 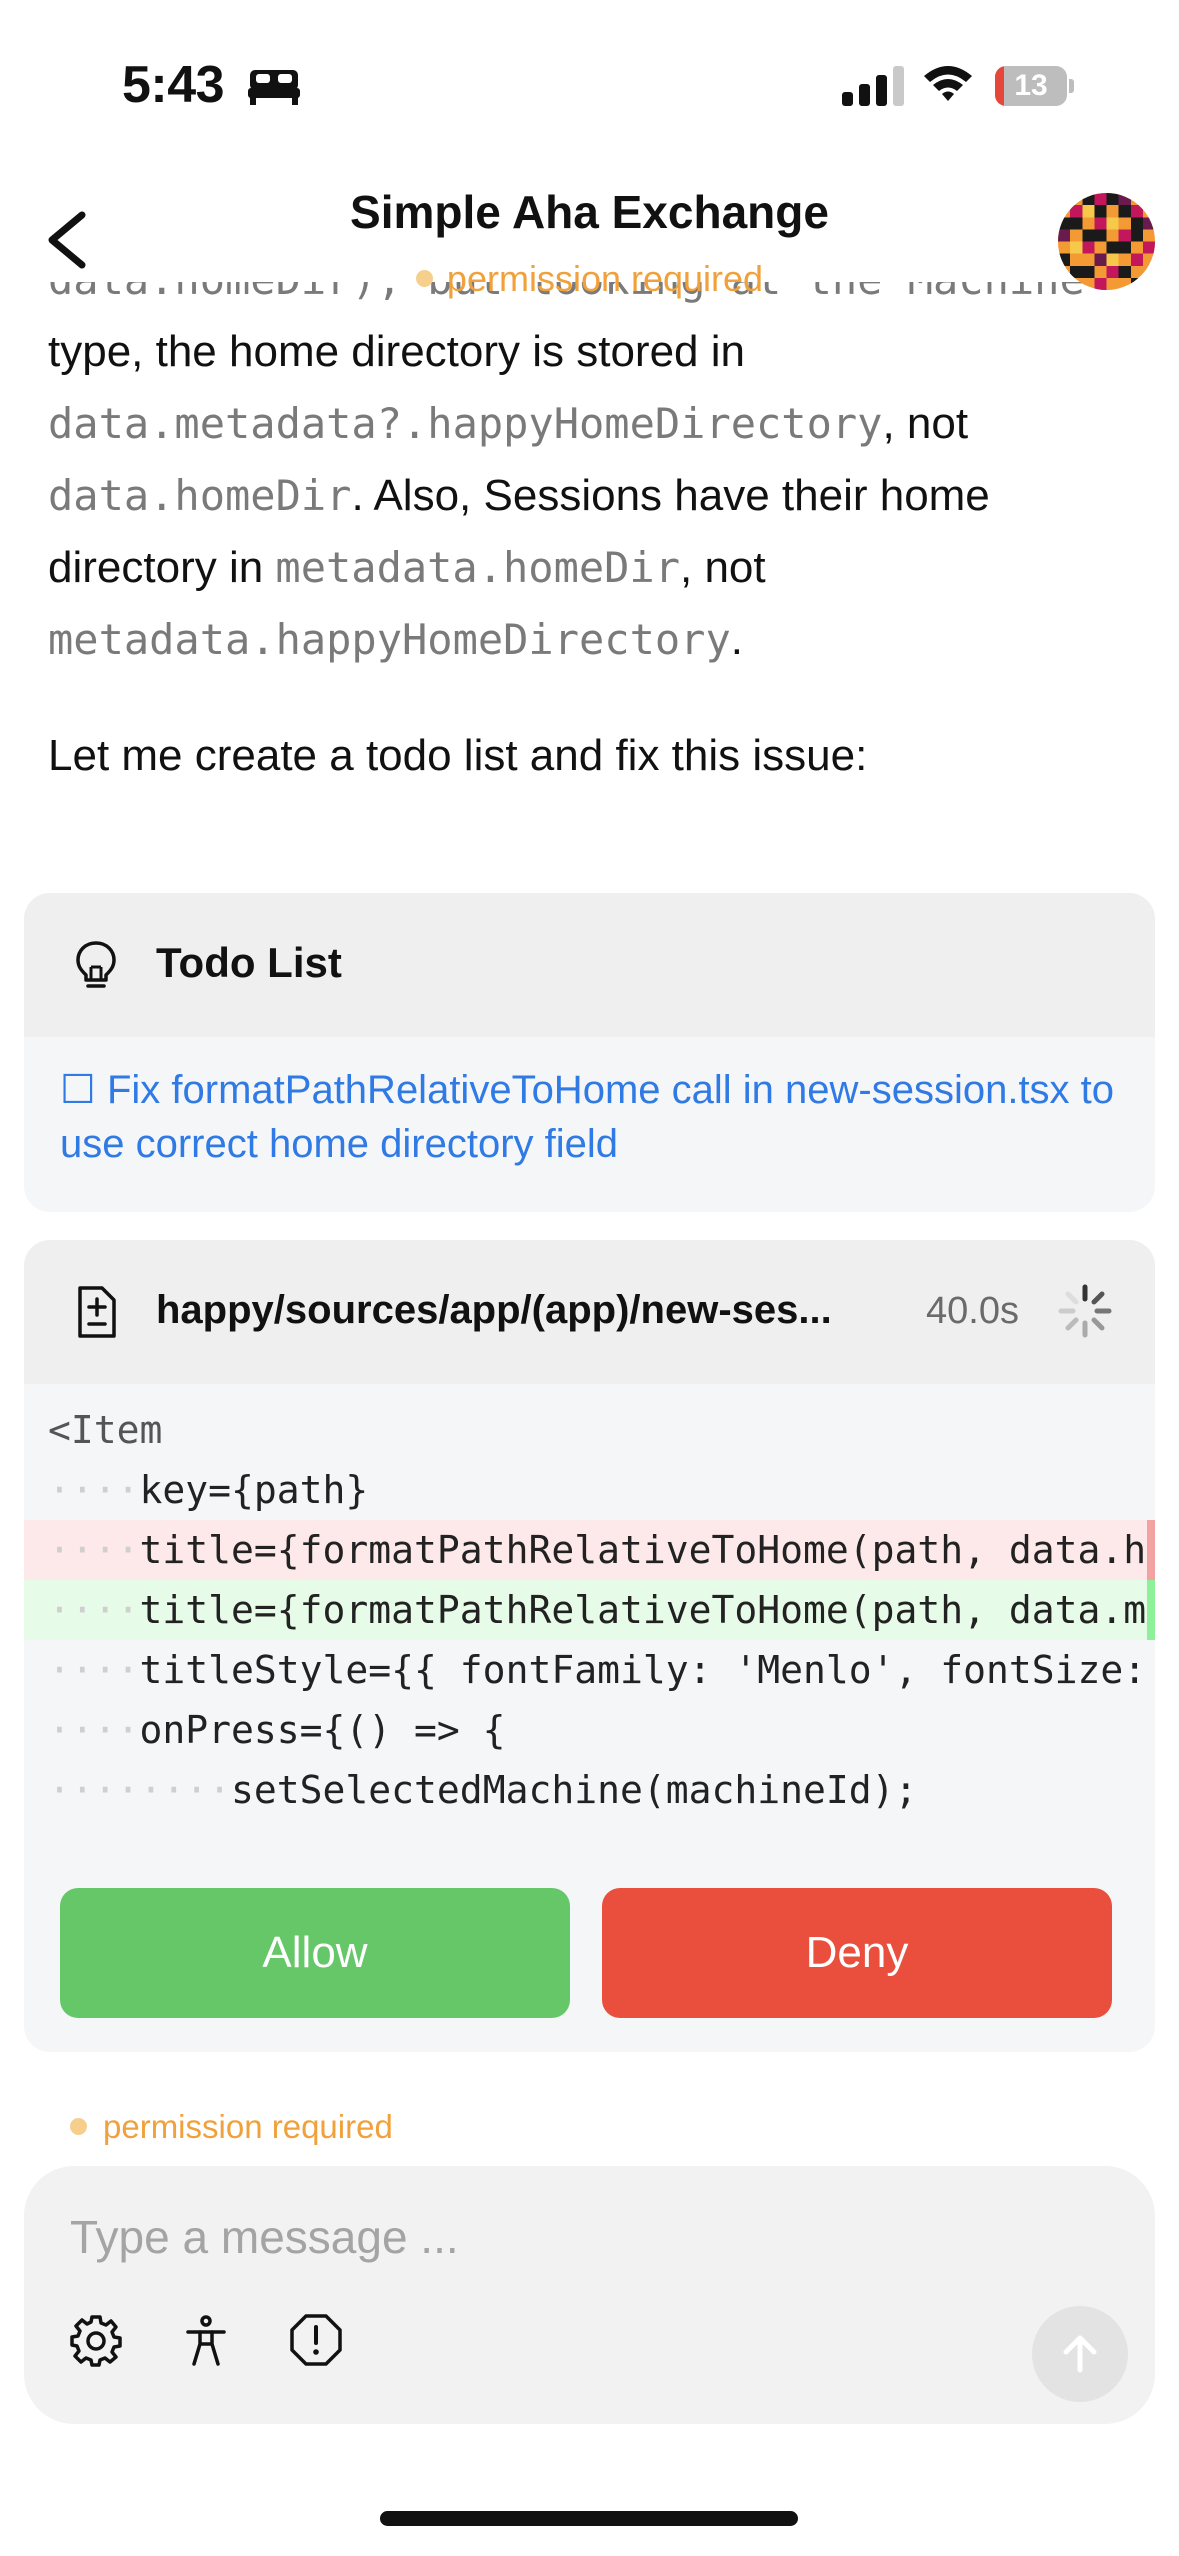 I want to click on todo-list-header: Todo List, so click(x=589, y=965).